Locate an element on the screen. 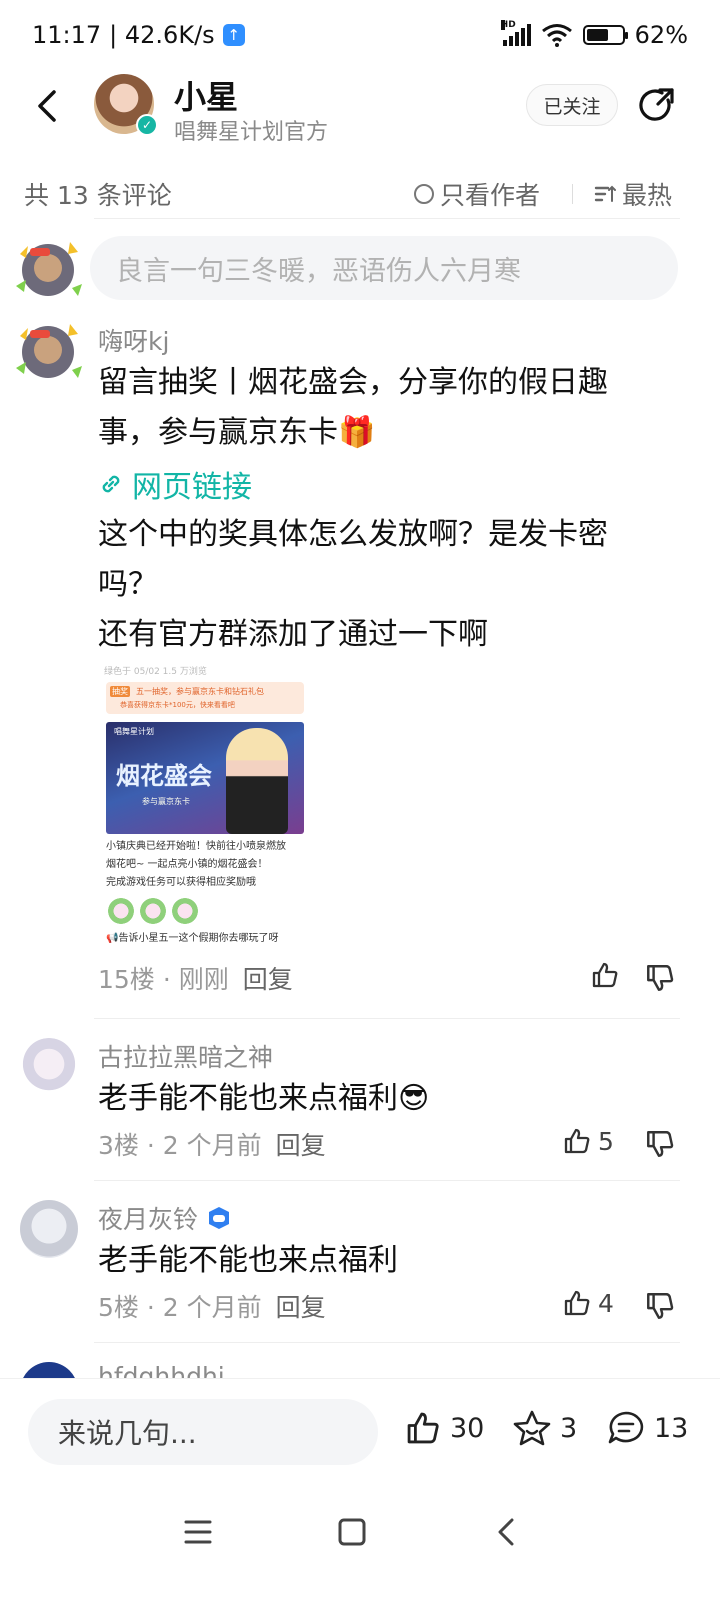 Image resolution: width=720 pixels, height=1600 pixels. comment-meta: 5楼 · 2 个月前 回复 is located at coordinates (212, 1306).